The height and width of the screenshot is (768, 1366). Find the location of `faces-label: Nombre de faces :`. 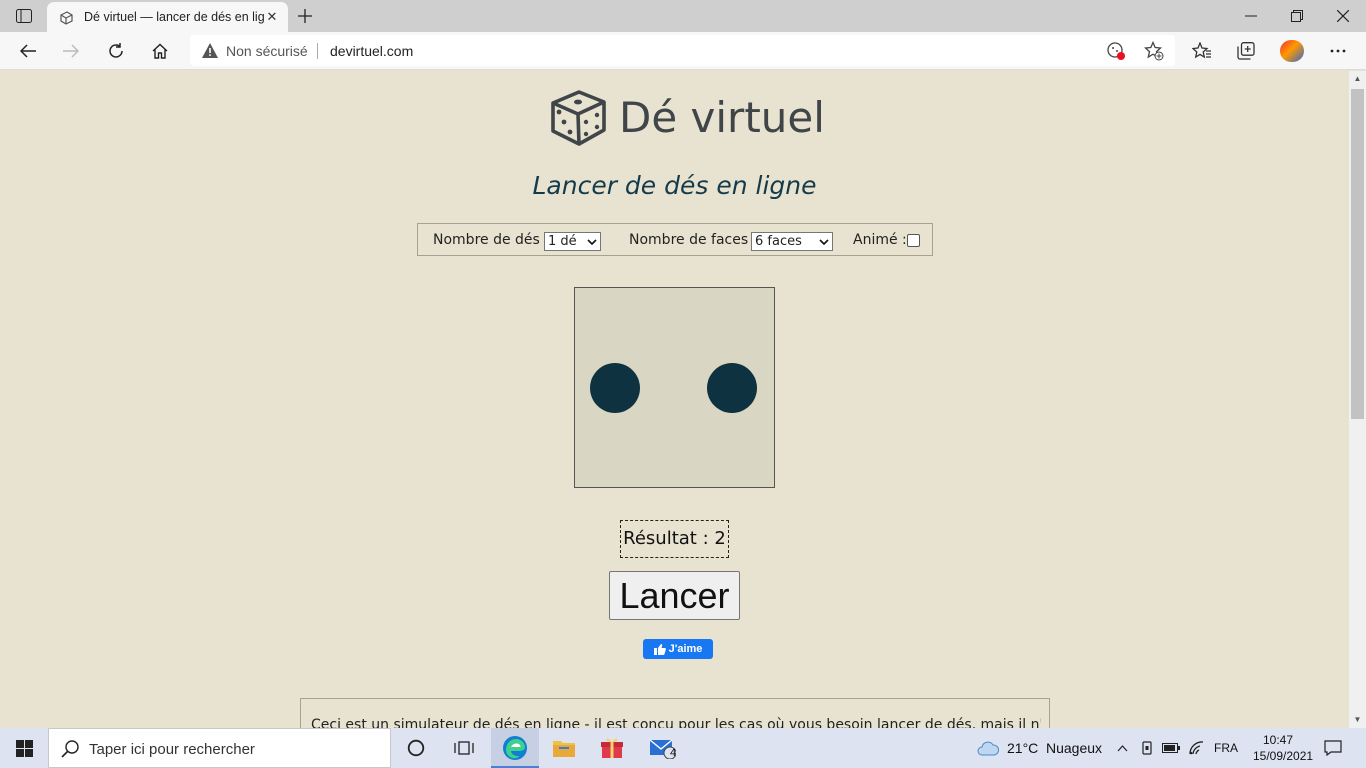

faces-label: Nombre de faces : is located at coordinates (693, 240).